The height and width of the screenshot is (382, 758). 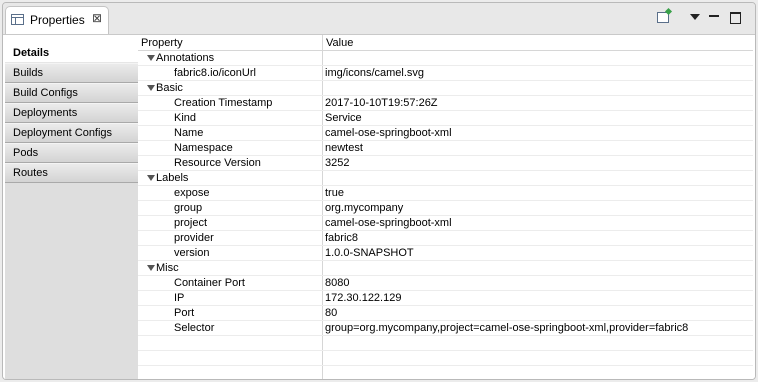 I want to click on property-value: 3252, so click(x=337, y=163).